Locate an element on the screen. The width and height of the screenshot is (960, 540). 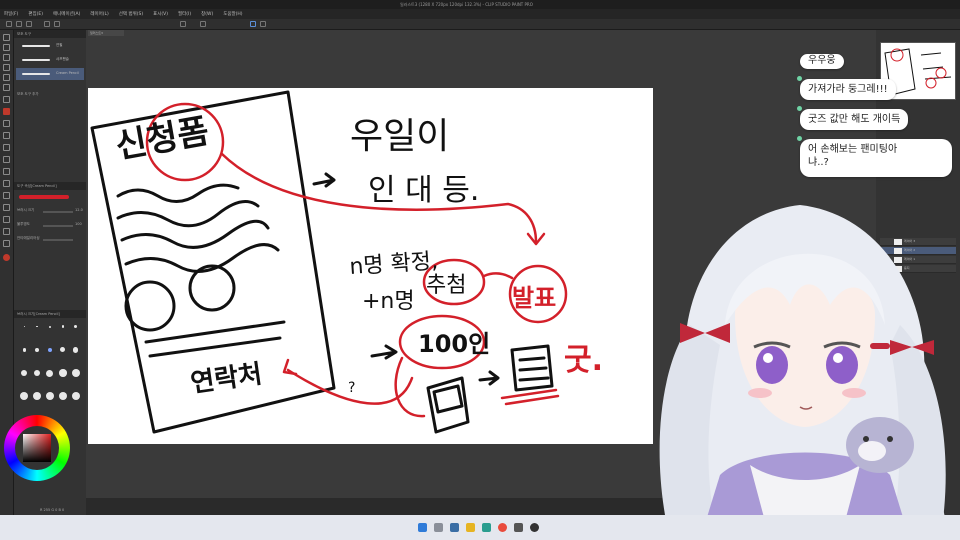
main-color-swatch is located at coordinates (6, 257).